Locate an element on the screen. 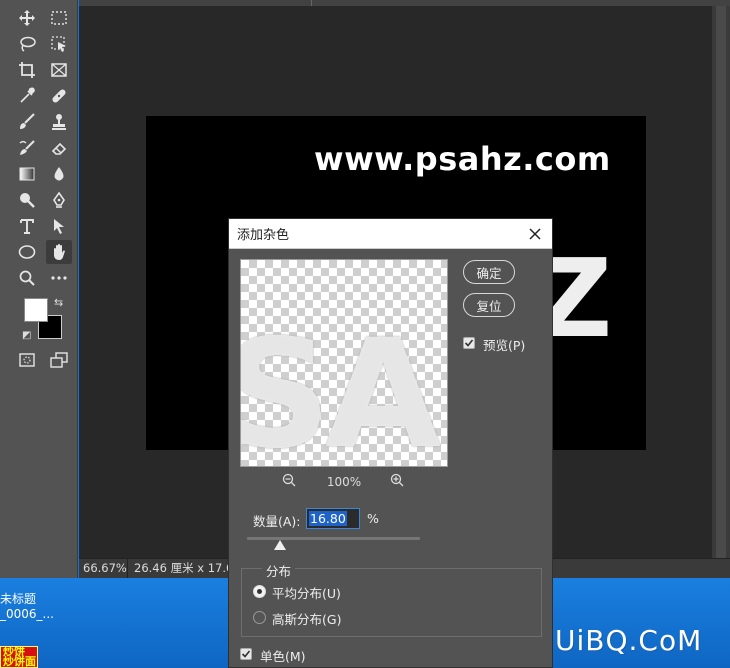 This screenshot has height=668, width=730. monochrome-label: 单色(M) is located at coordinates (283, 655).